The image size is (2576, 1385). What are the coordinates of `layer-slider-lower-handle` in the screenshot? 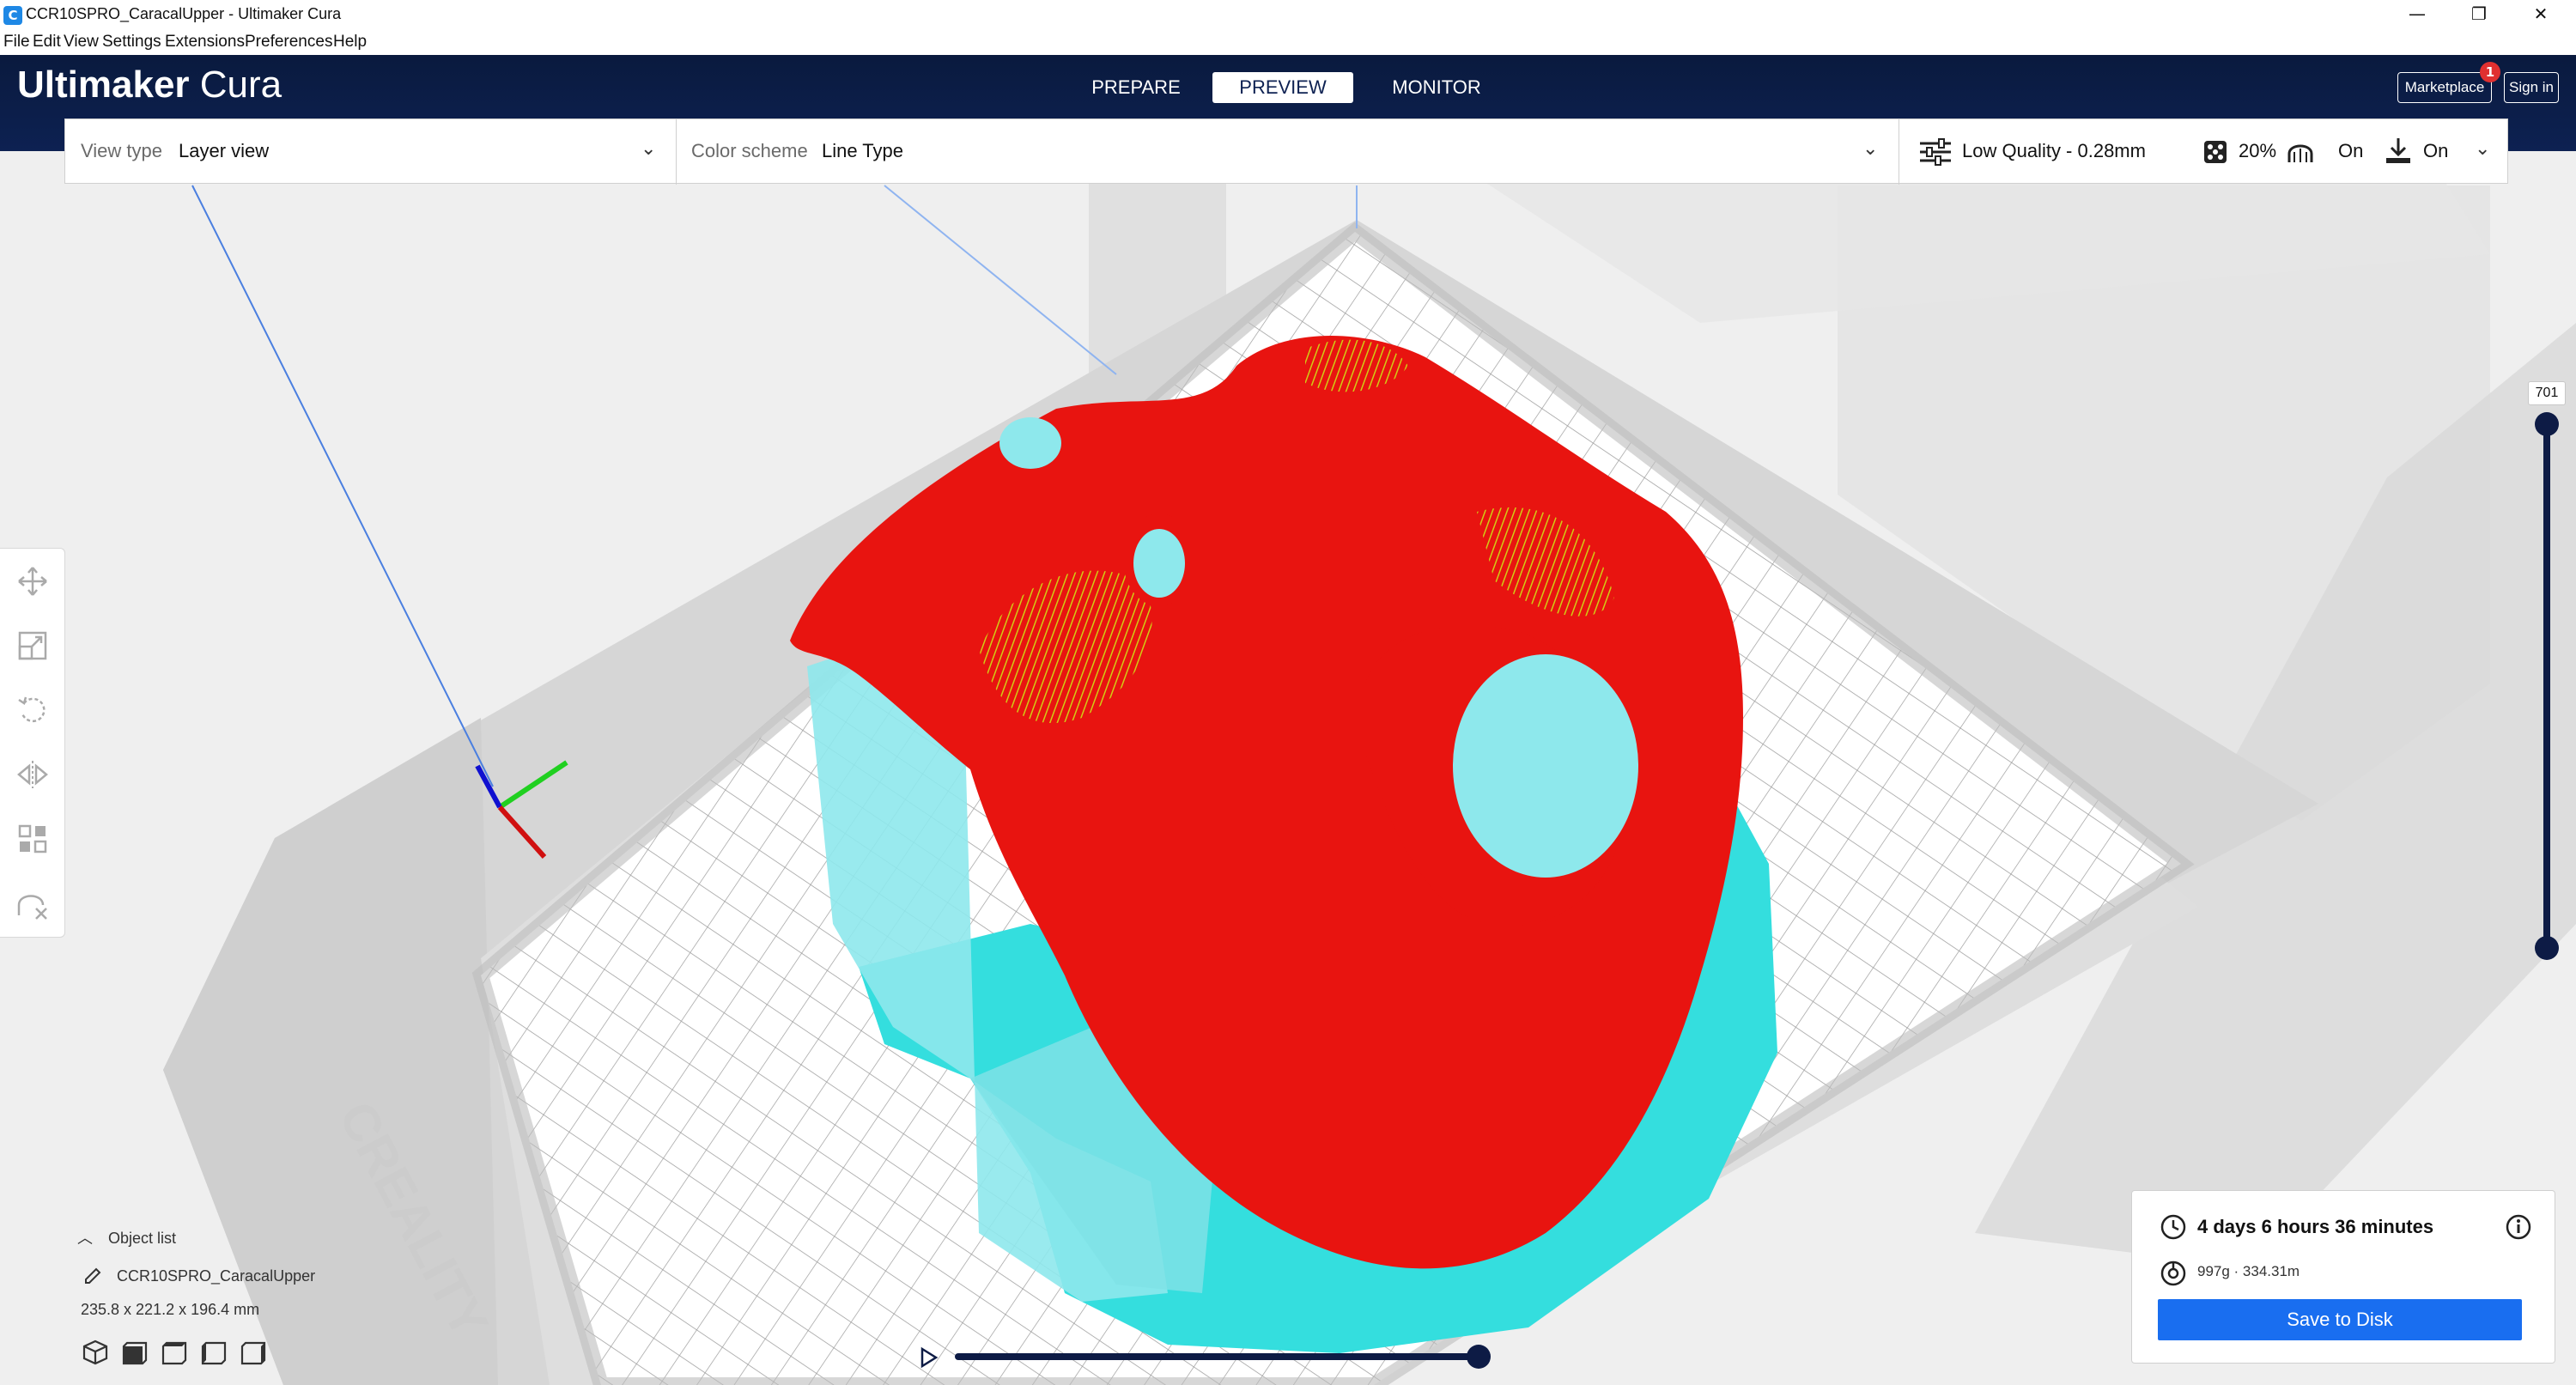 It's located at (2547, 948).